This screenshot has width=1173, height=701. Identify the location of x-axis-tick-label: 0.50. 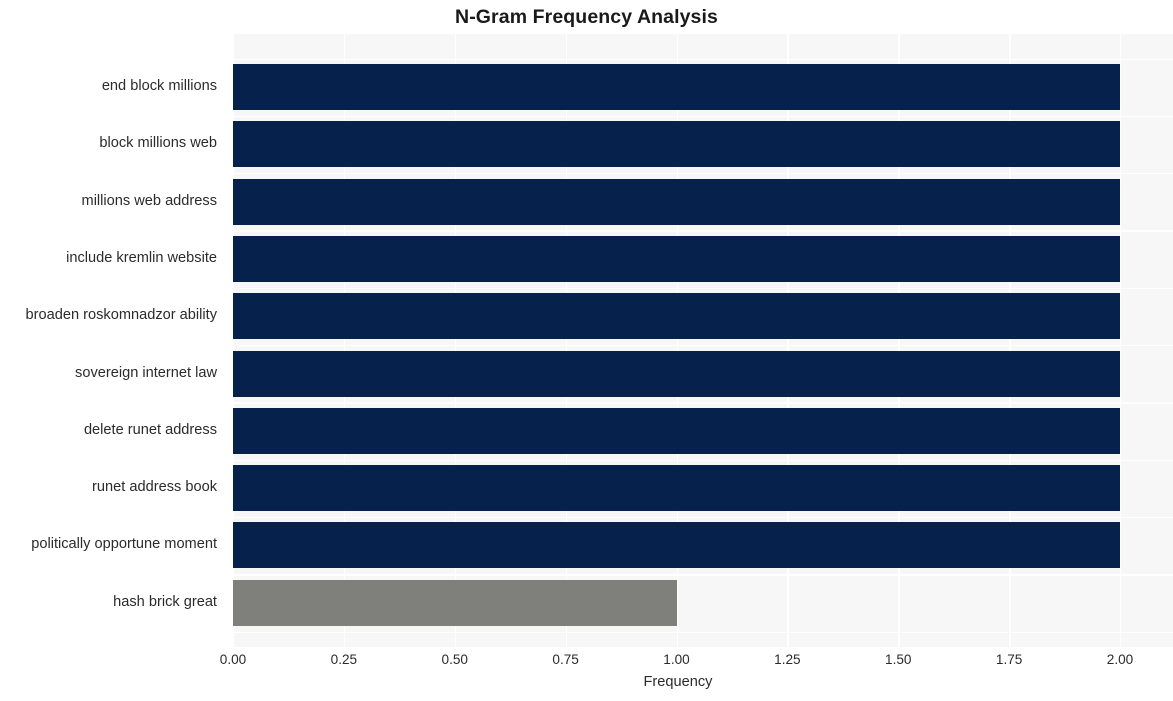
(454, 659).